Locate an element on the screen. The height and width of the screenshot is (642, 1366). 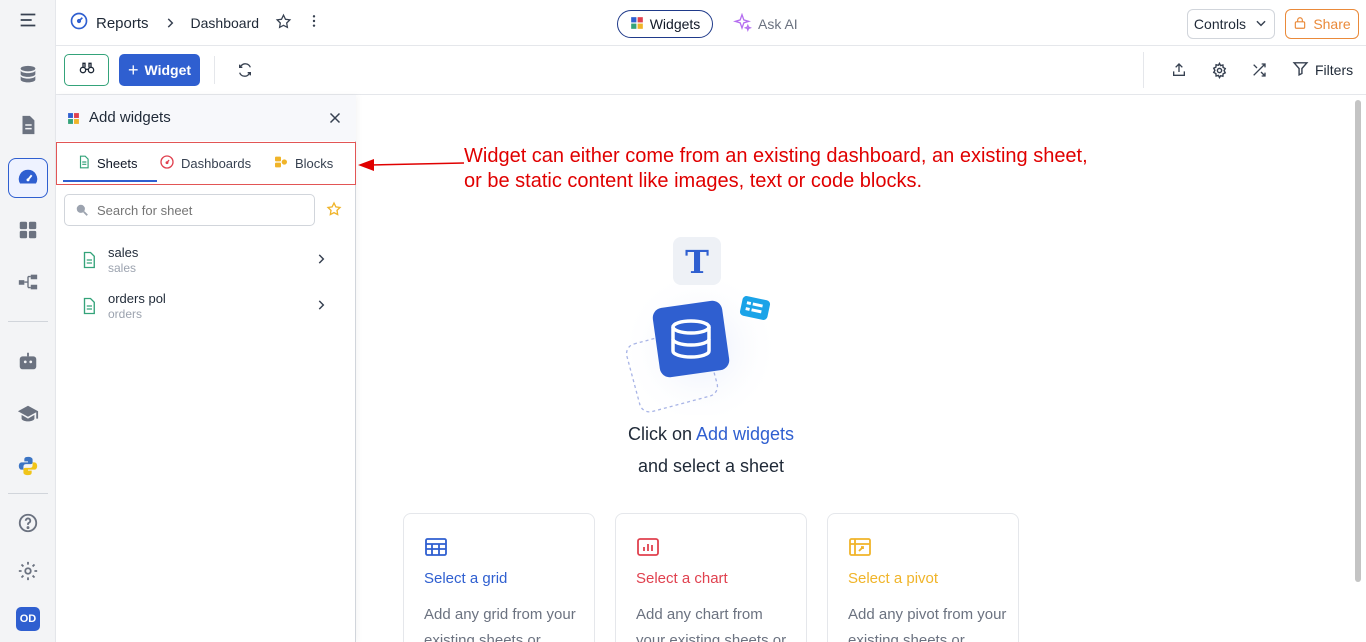
share-button: Share is located at coordinates (1322, 24).